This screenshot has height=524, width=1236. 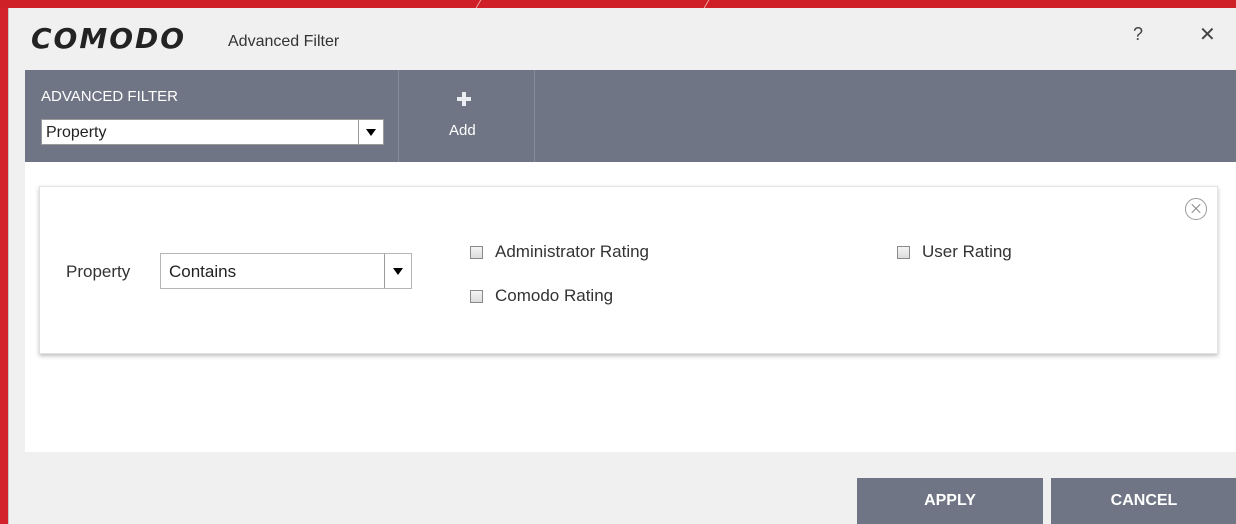 What do you see at coordinates (76, 132) in the screenshot?
I see `filter-type-value: Property` at bounding box center [76, 132].